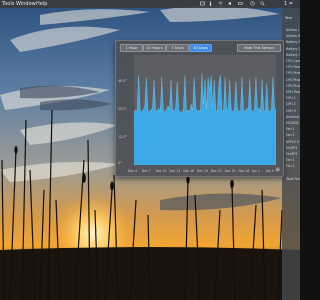  Describe the element at coordinates (150, 4) in the screenshot. I see `menu-bar: Tools Window Help 1 ≠` at that location.